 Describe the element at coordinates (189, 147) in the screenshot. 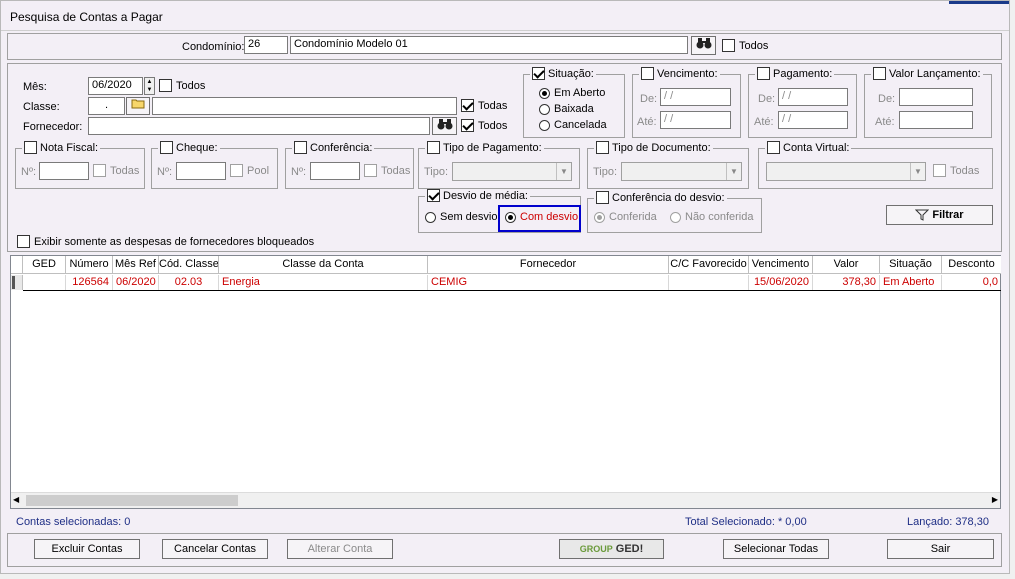

I see `cheque-checkbox: Cheque:` at that location.